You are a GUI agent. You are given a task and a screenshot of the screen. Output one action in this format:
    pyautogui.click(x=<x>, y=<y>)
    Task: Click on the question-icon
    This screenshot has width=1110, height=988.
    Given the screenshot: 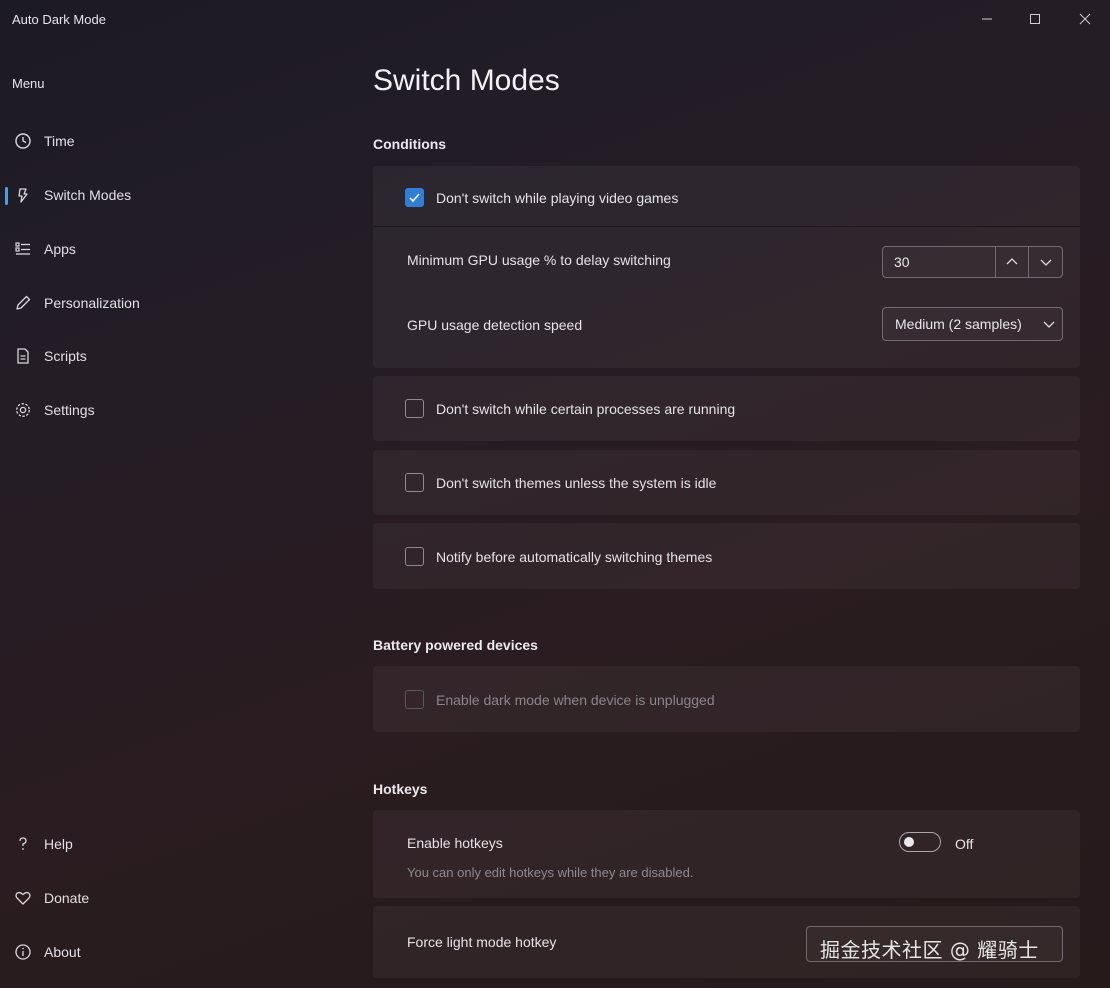 What is the action you would take?
    pyautogui.click(x=23, y=844)
    